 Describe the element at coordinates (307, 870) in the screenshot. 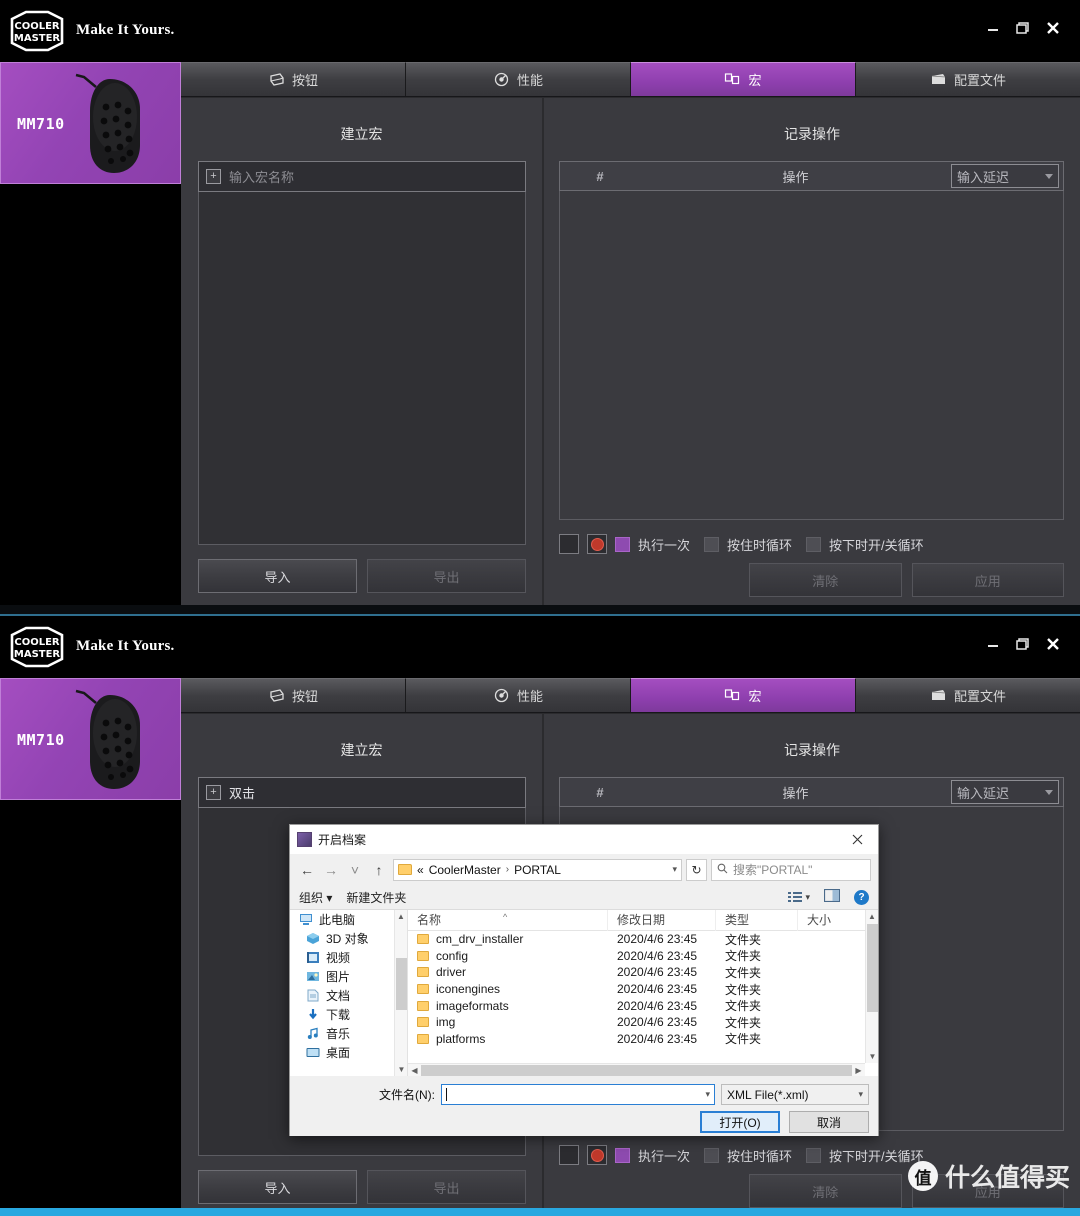

I see `back-button: ←` at that location.